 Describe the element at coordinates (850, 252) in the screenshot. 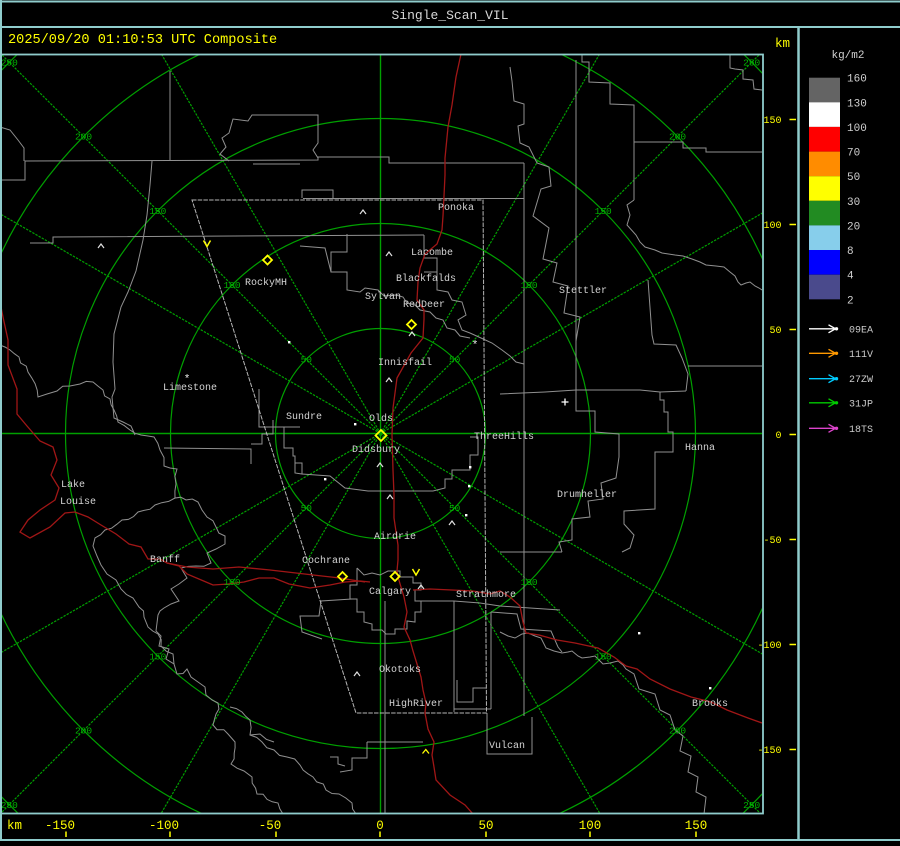

I see `svg-text: 8` at that location.